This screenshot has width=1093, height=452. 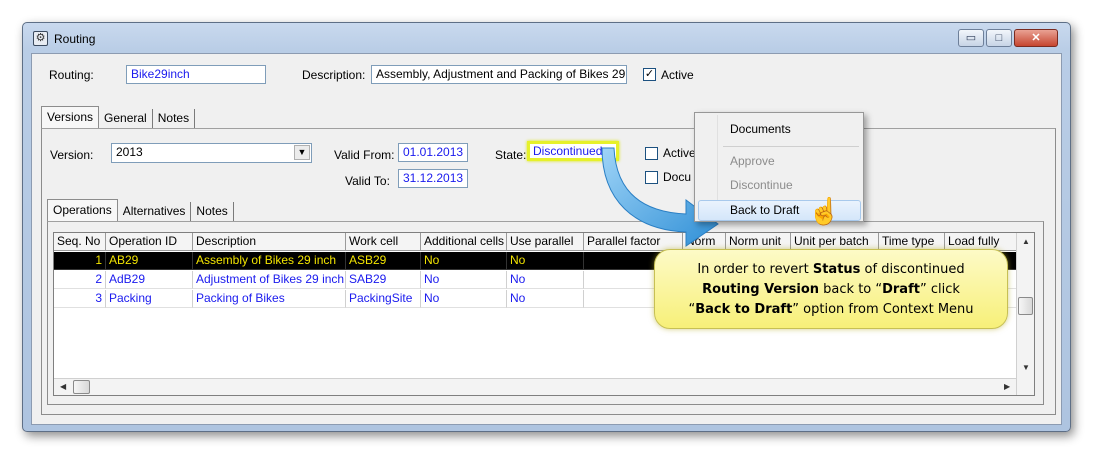 I want to click on cell-seq-no: 1, so click(x=80, y=261).